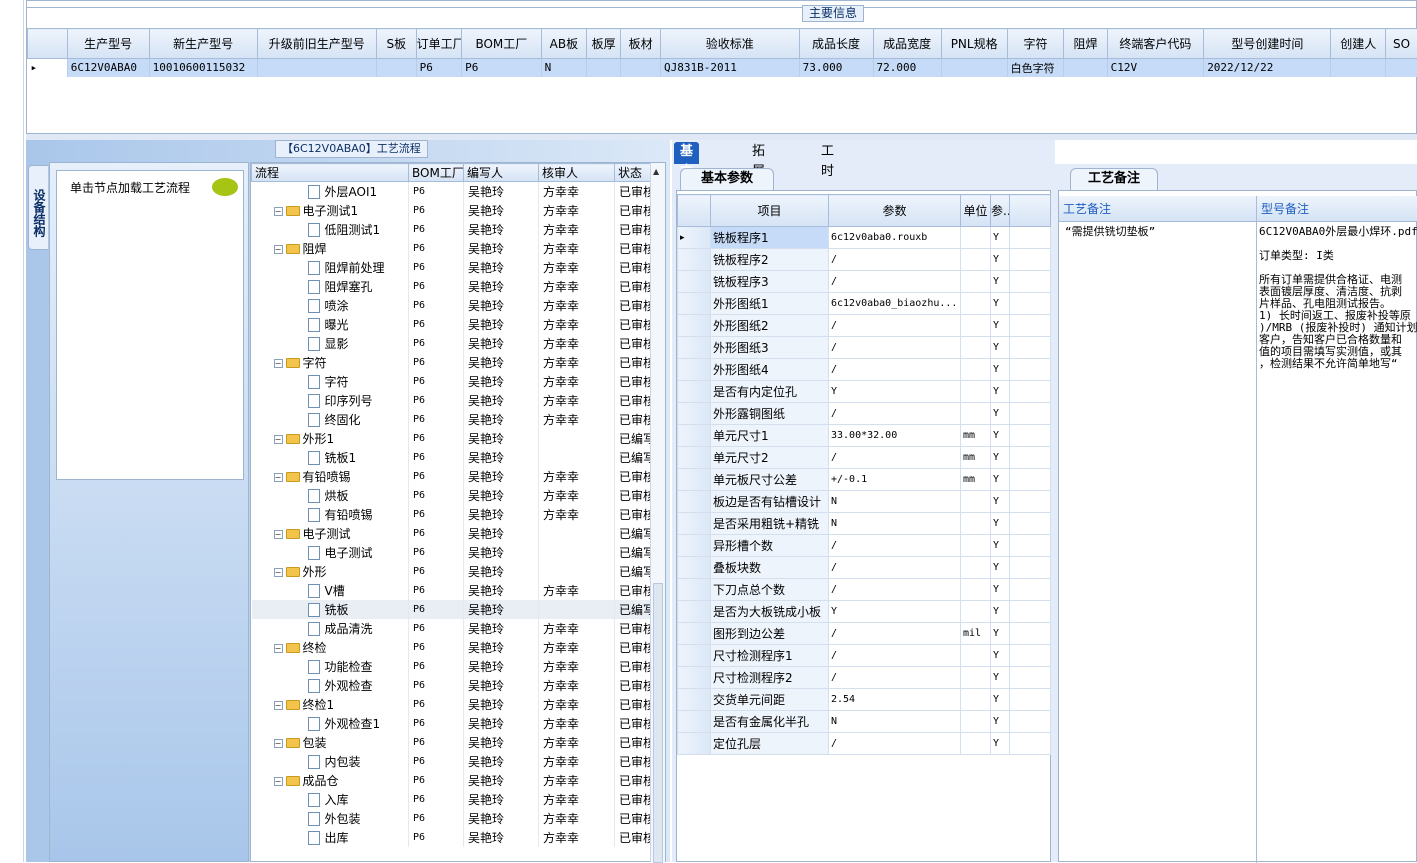 The height and width of the screenshot is (863, 1417). What do you see at coordinates (330, 305) in the screenshot?
I see `flow-step-cell: 喷涂` at bounding box center [330, 305].